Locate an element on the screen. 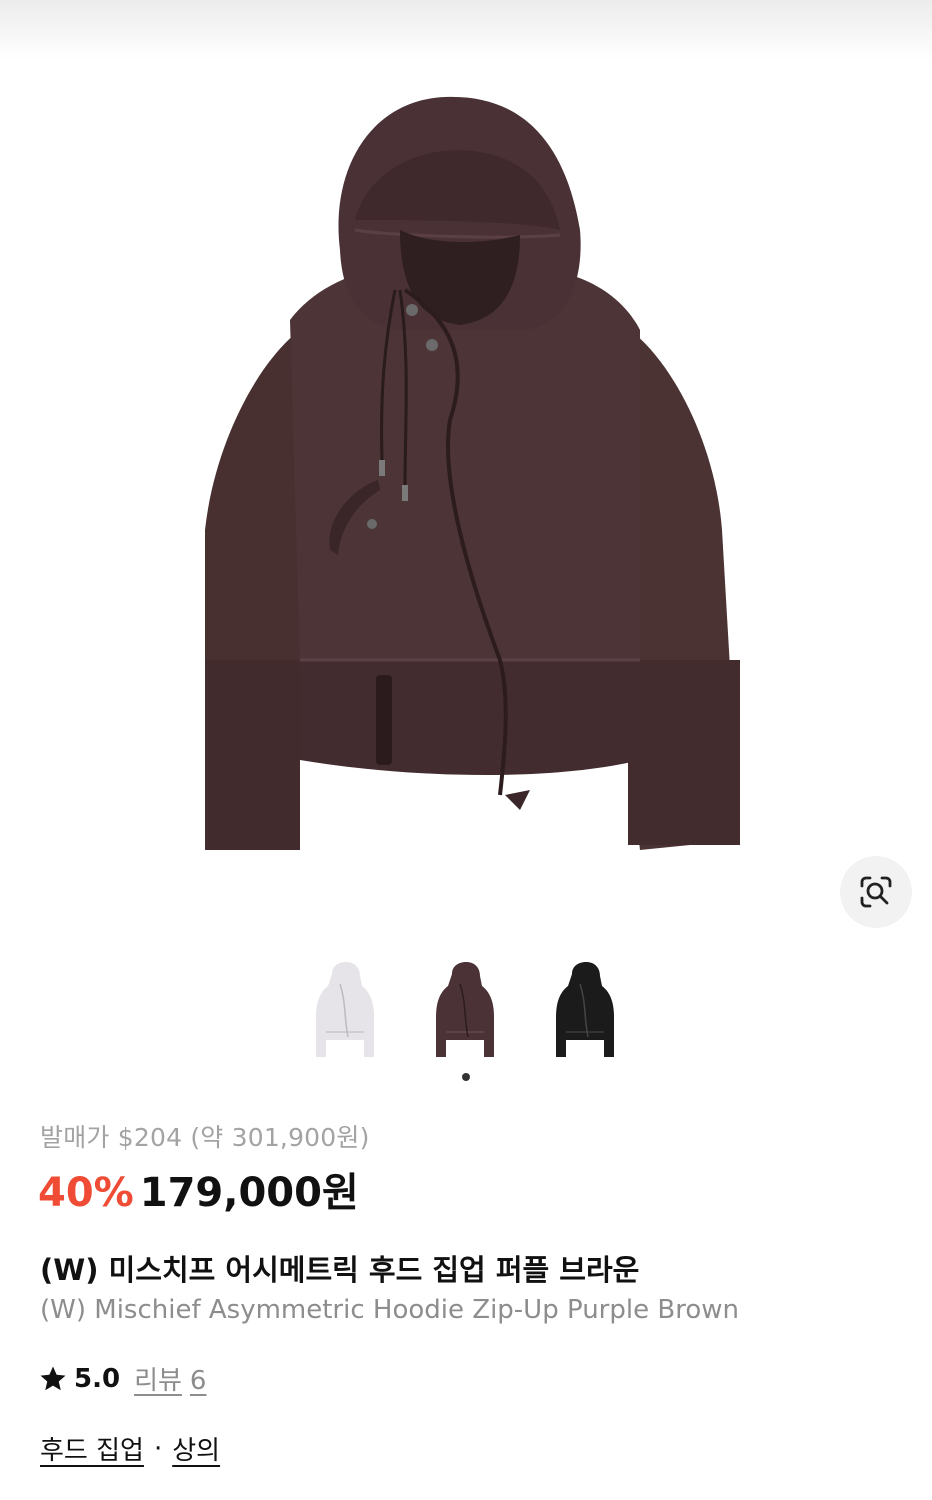 This screenshot has width=932, height=1500. variant-thumb-light-gray is located at coordinates (345, 1010).